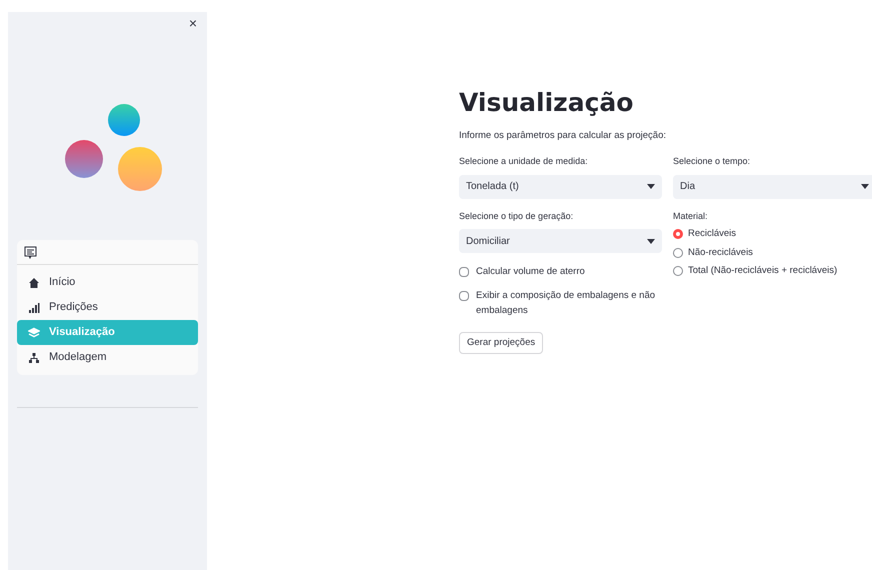 This screenshot has height=570, width=872. I want to click on bar-chart-icon, so click(34, 308).